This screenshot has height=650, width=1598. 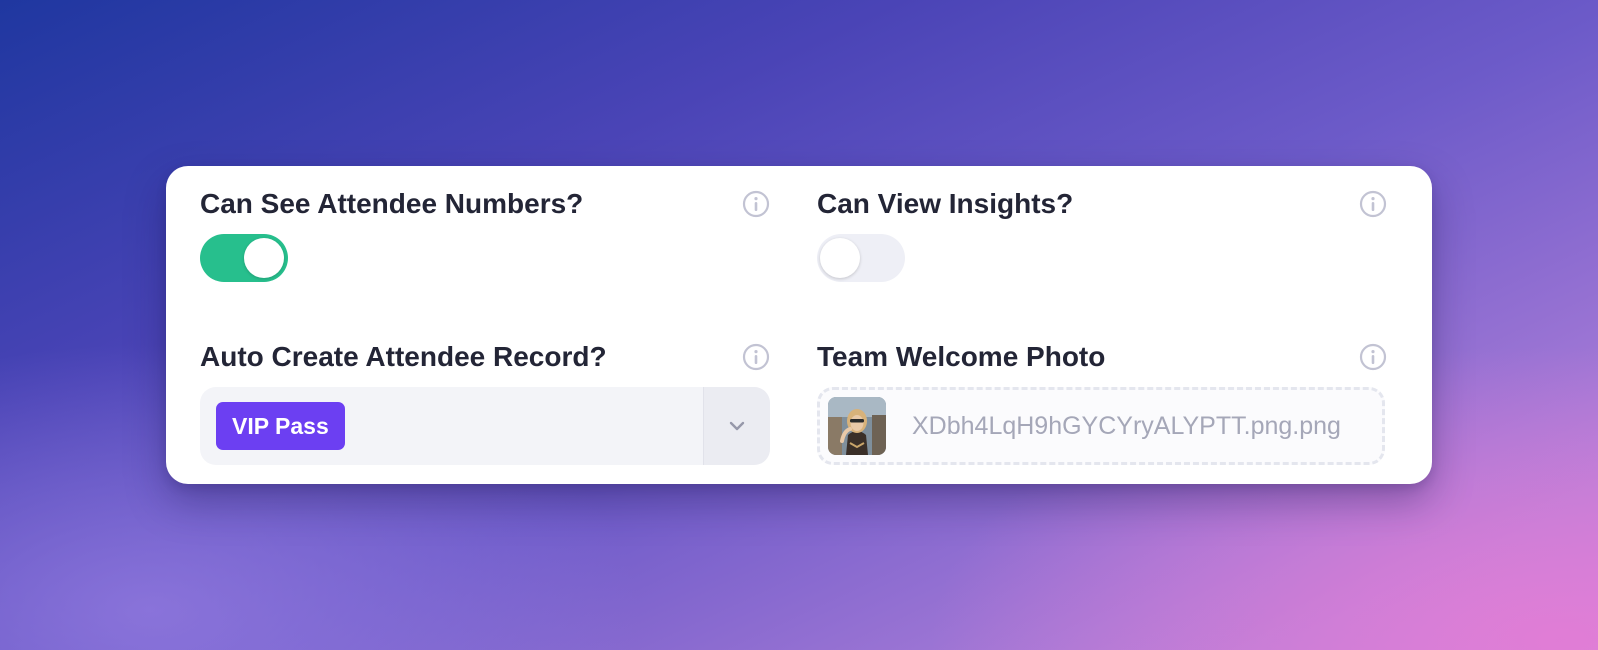 I want to click on dropdown-button, so click(x=736, y=426).